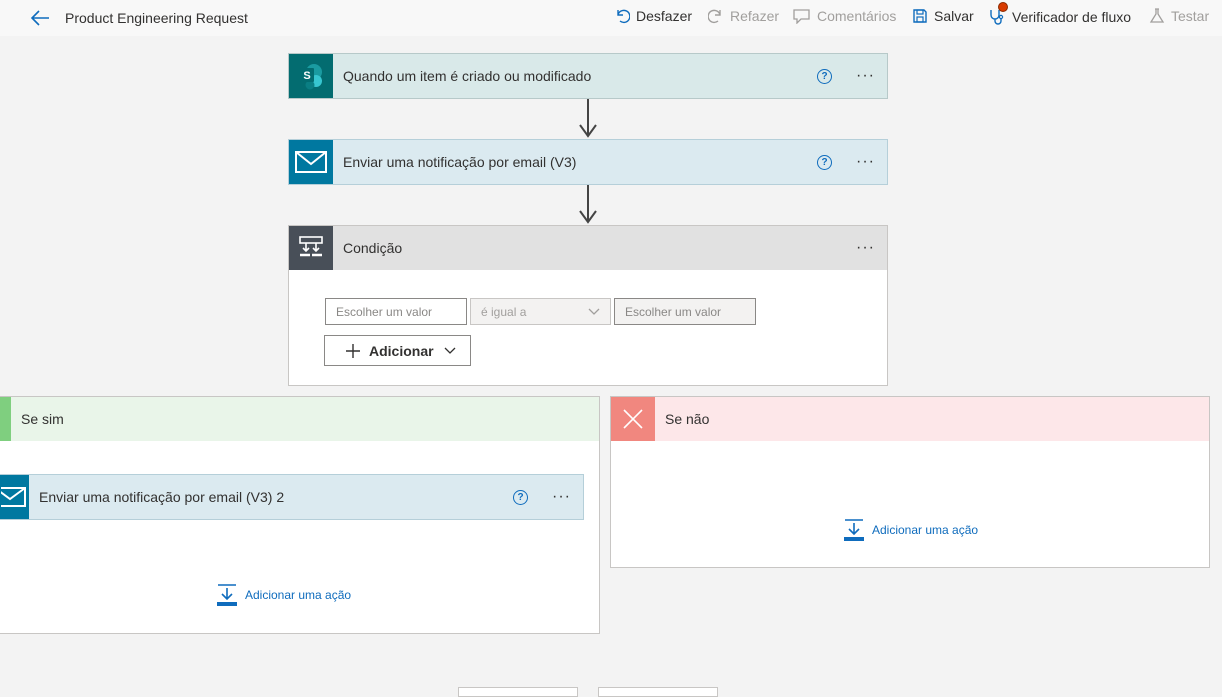 This screenshot has height=697, width=1222. Describe the element at coordinates (162, 497) in the screenshot. I see `yes-email-action-title: Enviar uma notificação por email (V3) 2` at that location.